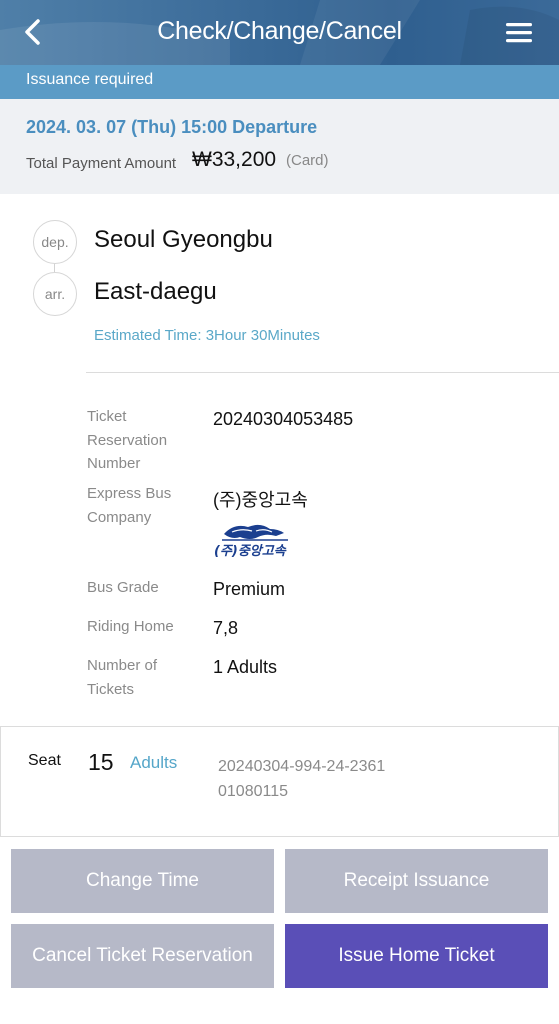  What do you see at coordinates (101, 163) in the screenshot?
I see `total-payment-label: Total Payment Amount` at bounding box center [101, 163].